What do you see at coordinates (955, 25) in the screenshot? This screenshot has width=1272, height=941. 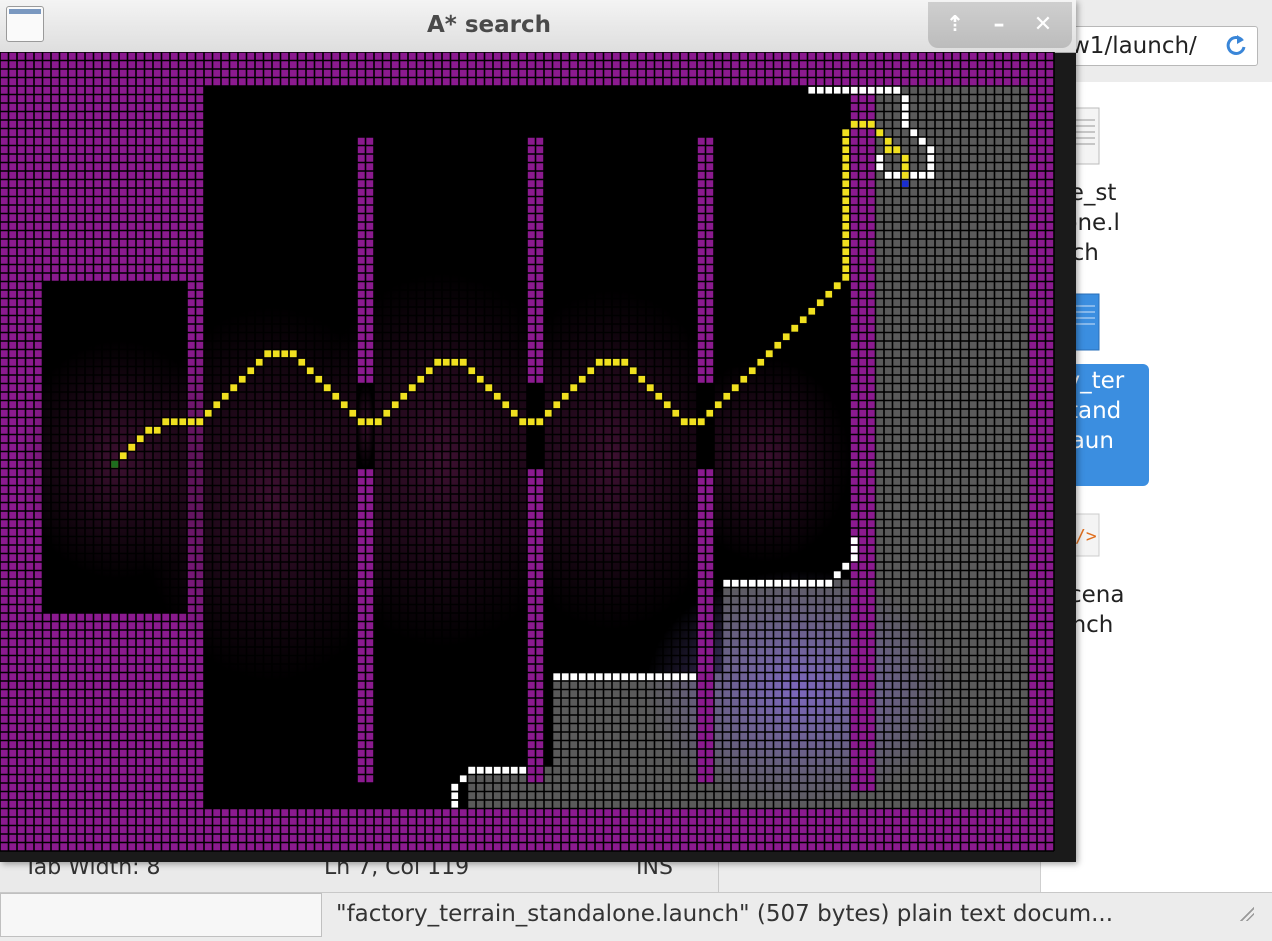 I see `maximize-button: ⇡` at bounding box center [955, 25].